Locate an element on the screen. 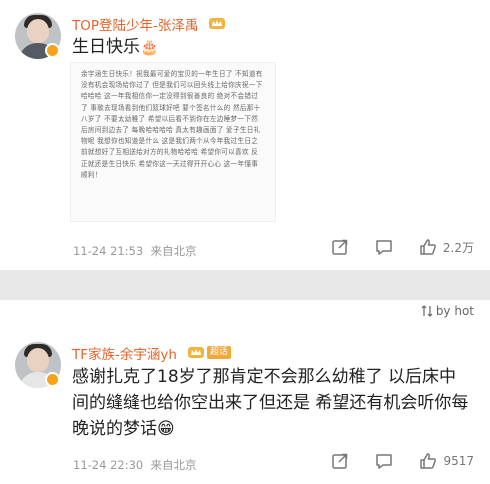 This screenshot has width=490, height=484. divider is located at coordinates (245, 285).